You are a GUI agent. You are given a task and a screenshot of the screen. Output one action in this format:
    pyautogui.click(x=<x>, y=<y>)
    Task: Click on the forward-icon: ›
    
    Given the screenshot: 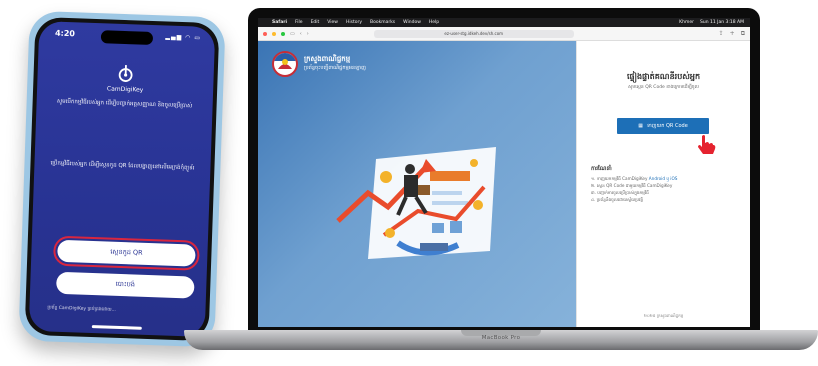 What is the action you would take?
    pyautogui.click(x=308, y=34)
    